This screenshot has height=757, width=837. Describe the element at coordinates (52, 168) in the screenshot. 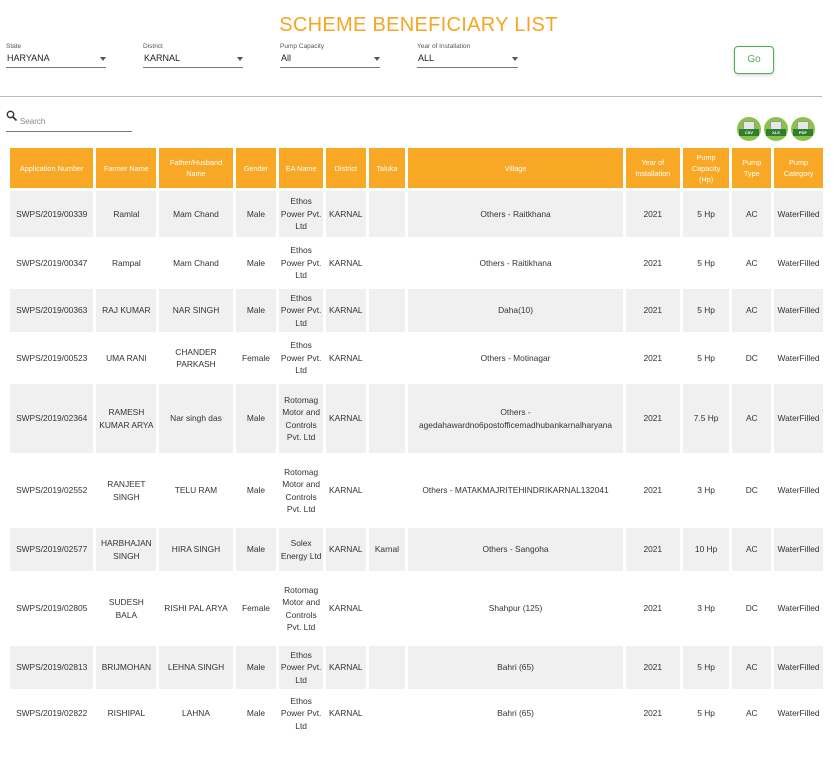

I see `column-header-application-number: Application Number` at that location.